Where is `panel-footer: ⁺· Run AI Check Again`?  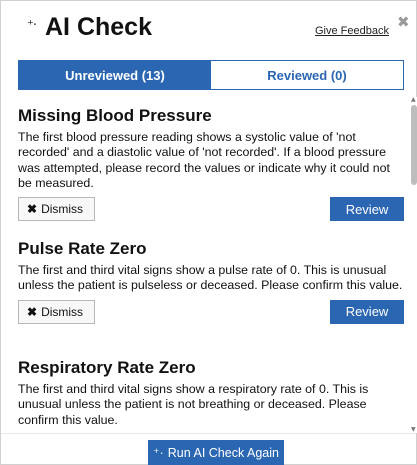 panel-footer: ⁺· Run AI Check Again is located at coordinates (208, 449).